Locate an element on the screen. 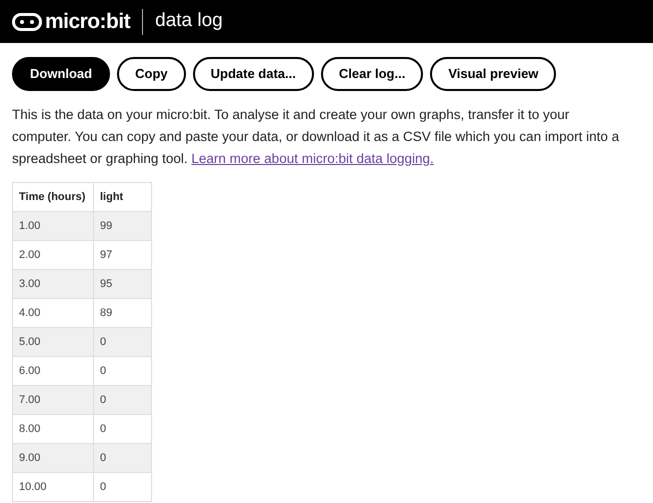 This screenshot has height=503, width=653. learn-more-link: Learn more about micro:bit data logging. is located at coordinates (312, 158).